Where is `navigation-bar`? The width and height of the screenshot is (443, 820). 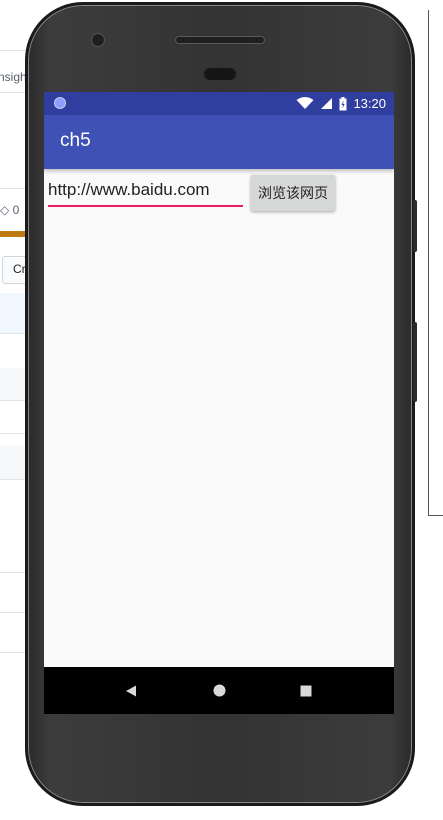
navigation-bar is located at coordinates (219, 690).